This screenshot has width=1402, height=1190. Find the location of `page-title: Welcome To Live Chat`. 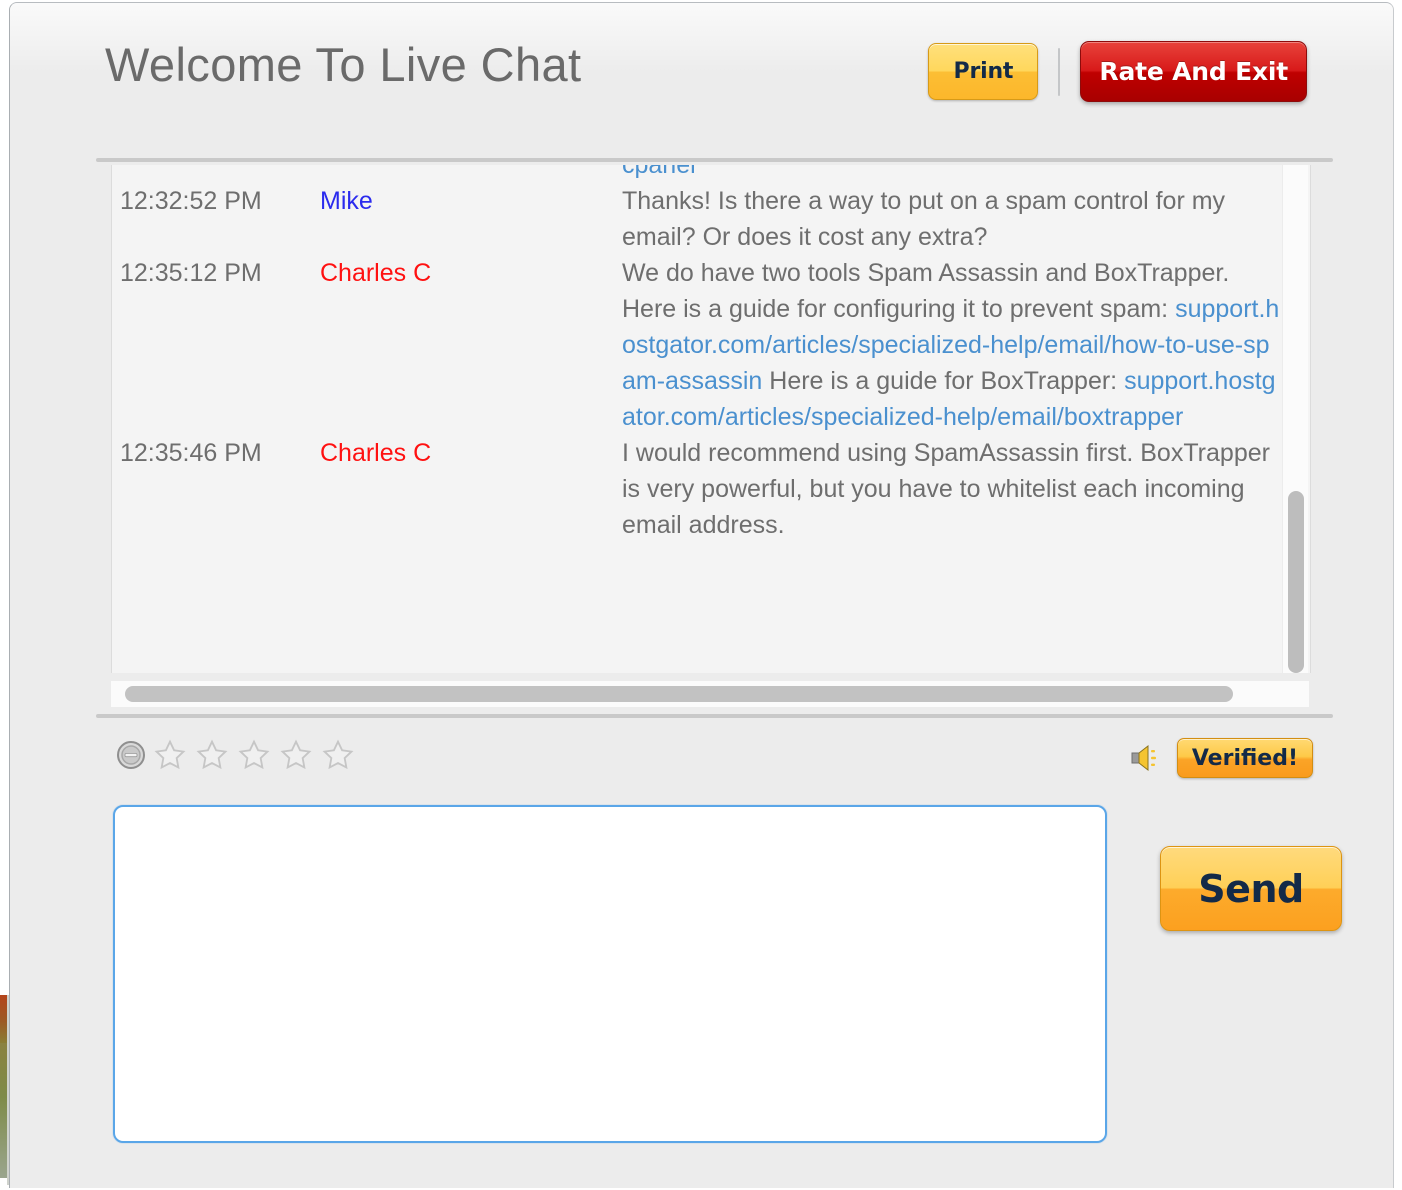

page-title: Welcome To Live Chat is located at coordinates (343, 64).